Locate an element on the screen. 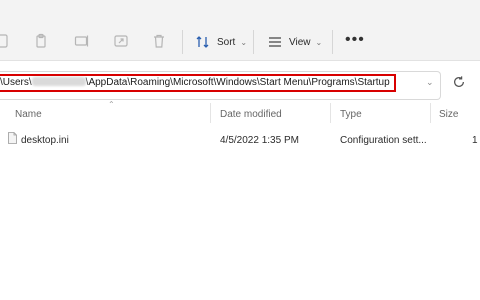 The width and height of the screenshot is (480, 300). copy-icon is located at coordinates (41, 41).